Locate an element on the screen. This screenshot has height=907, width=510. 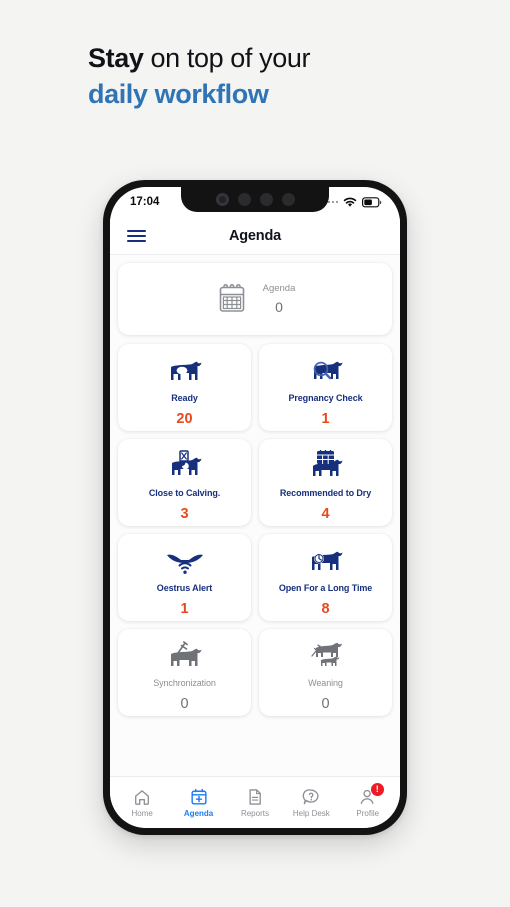
tile-value: 20 is located at coordinates (184, 418).